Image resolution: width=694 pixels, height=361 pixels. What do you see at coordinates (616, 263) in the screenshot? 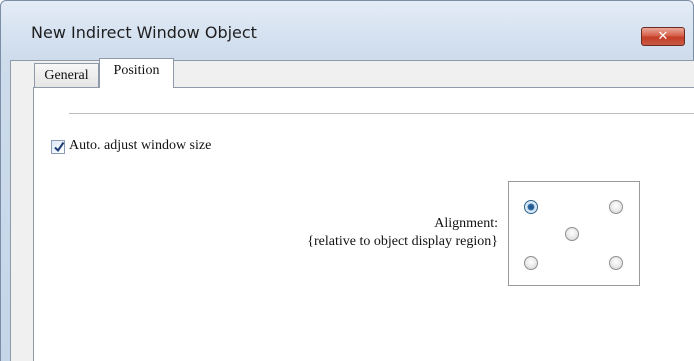
I see `alignment-radio-bottom-right` at bounding box center [616, 263].